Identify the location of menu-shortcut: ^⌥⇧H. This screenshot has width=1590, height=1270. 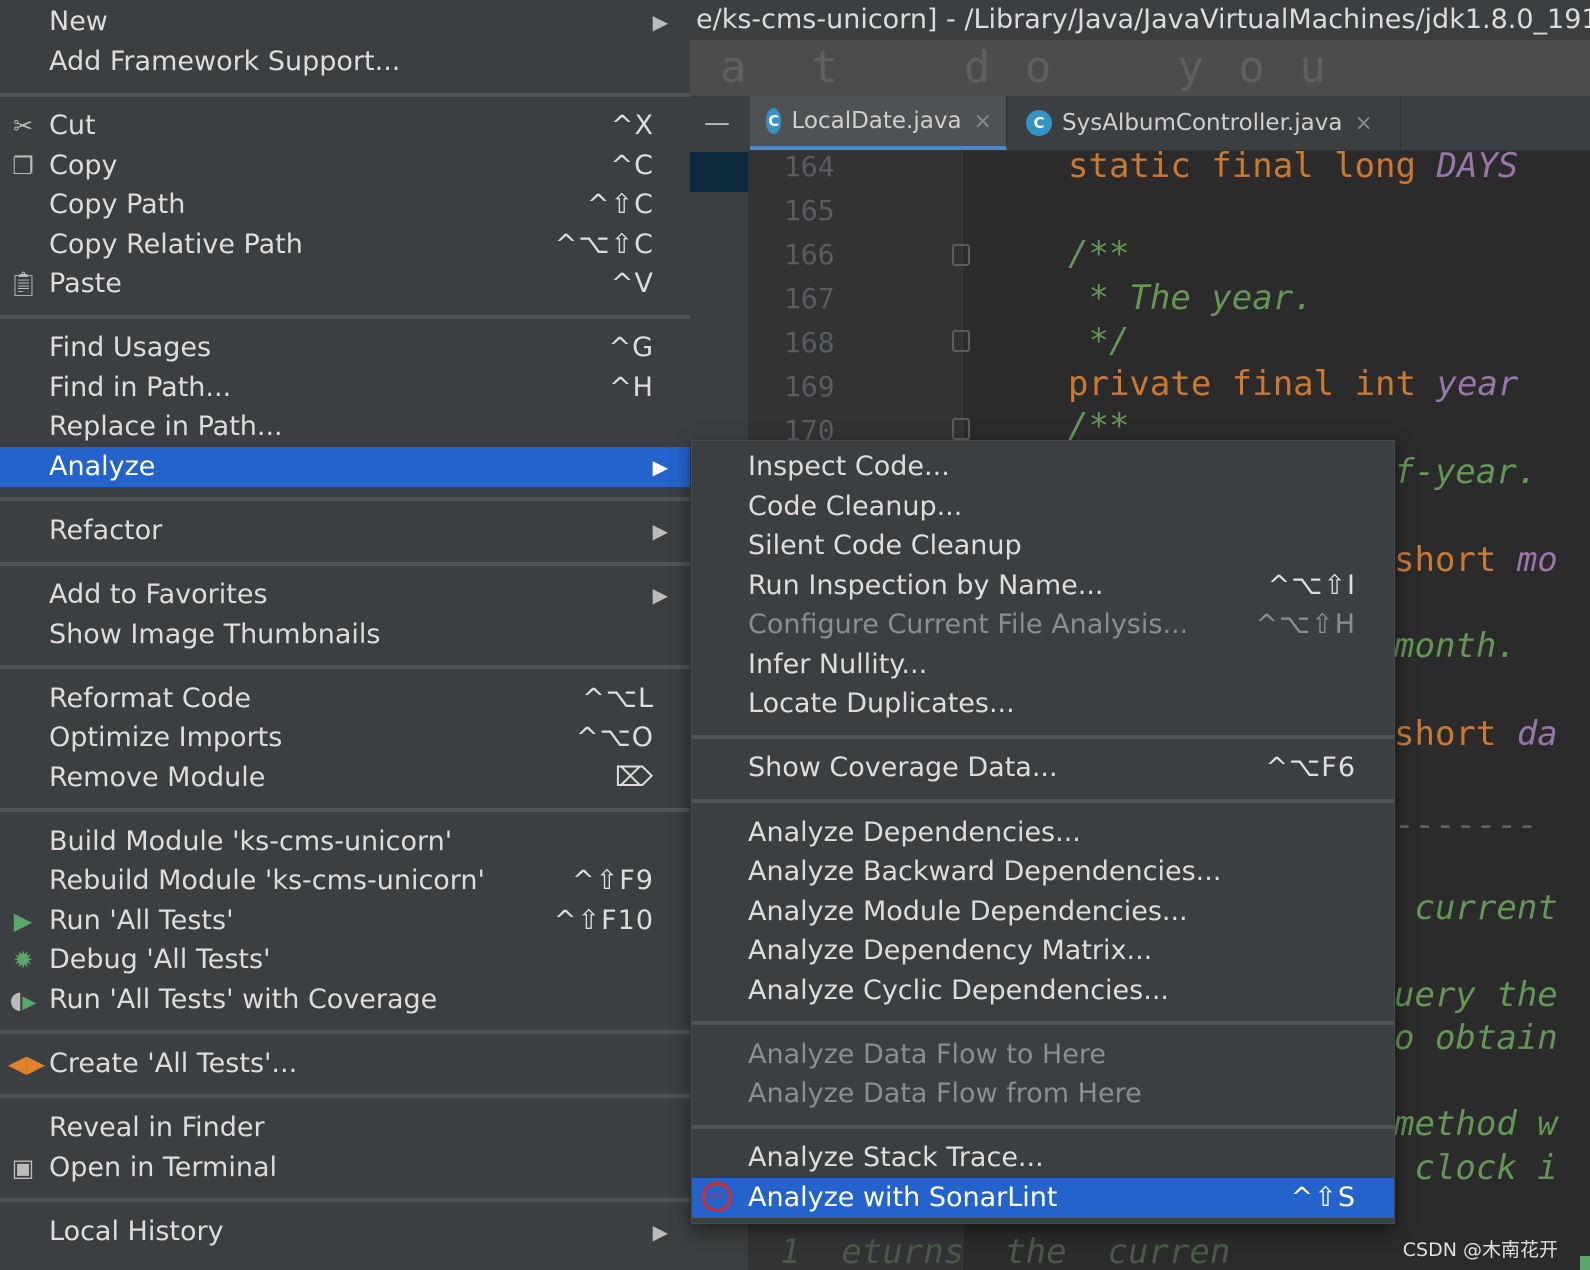
(1305, 624).